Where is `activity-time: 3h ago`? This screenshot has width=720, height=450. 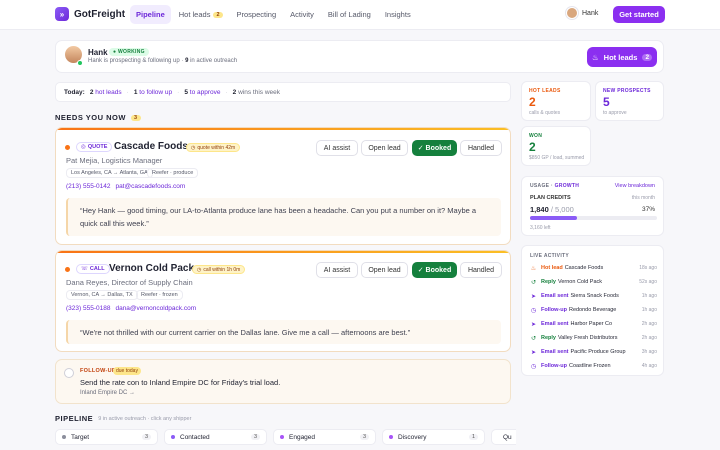
activity-time: 3h ago is located at coordinates (649, 352).